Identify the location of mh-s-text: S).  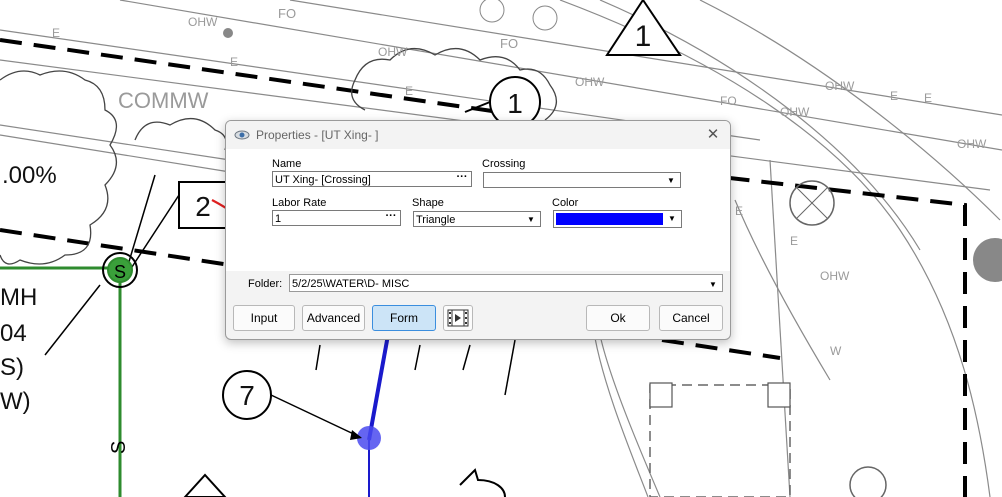
(12, 367).